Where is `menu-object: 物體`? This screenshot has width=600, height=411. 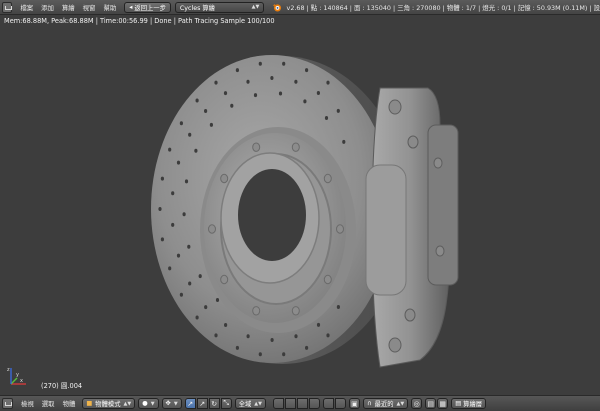 menu-object: 物體 is located at coordinates (69, 403).